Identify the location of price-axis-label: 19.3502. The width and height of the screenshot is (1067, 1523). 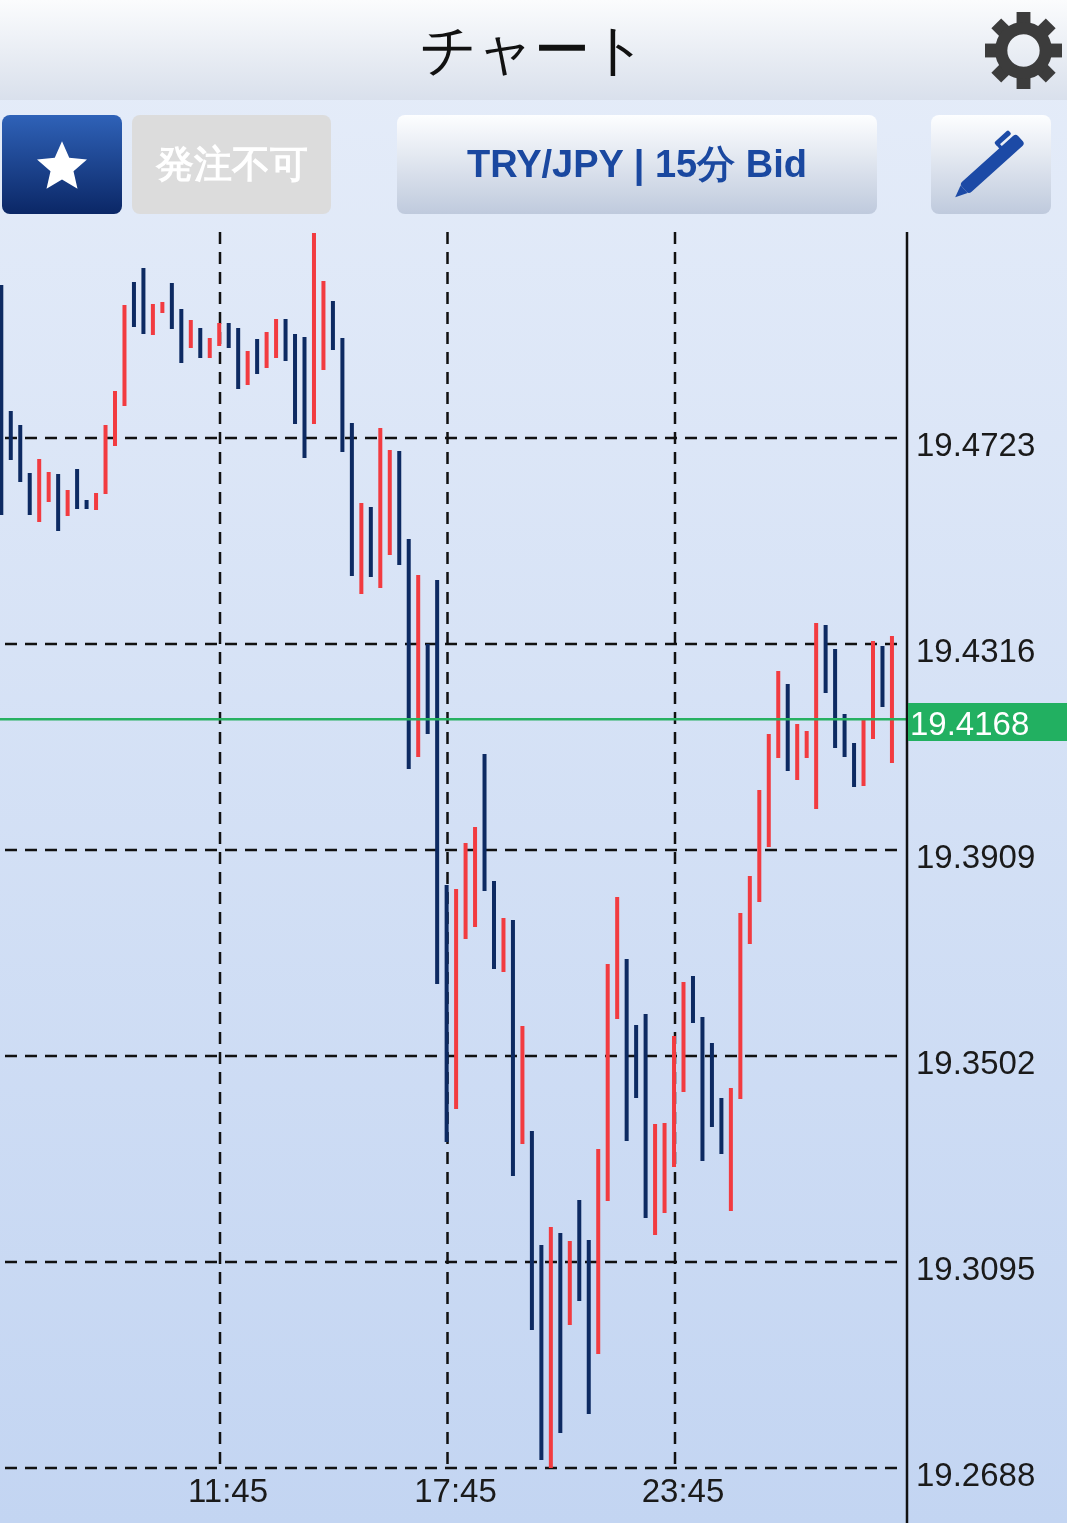
(976, 1062).